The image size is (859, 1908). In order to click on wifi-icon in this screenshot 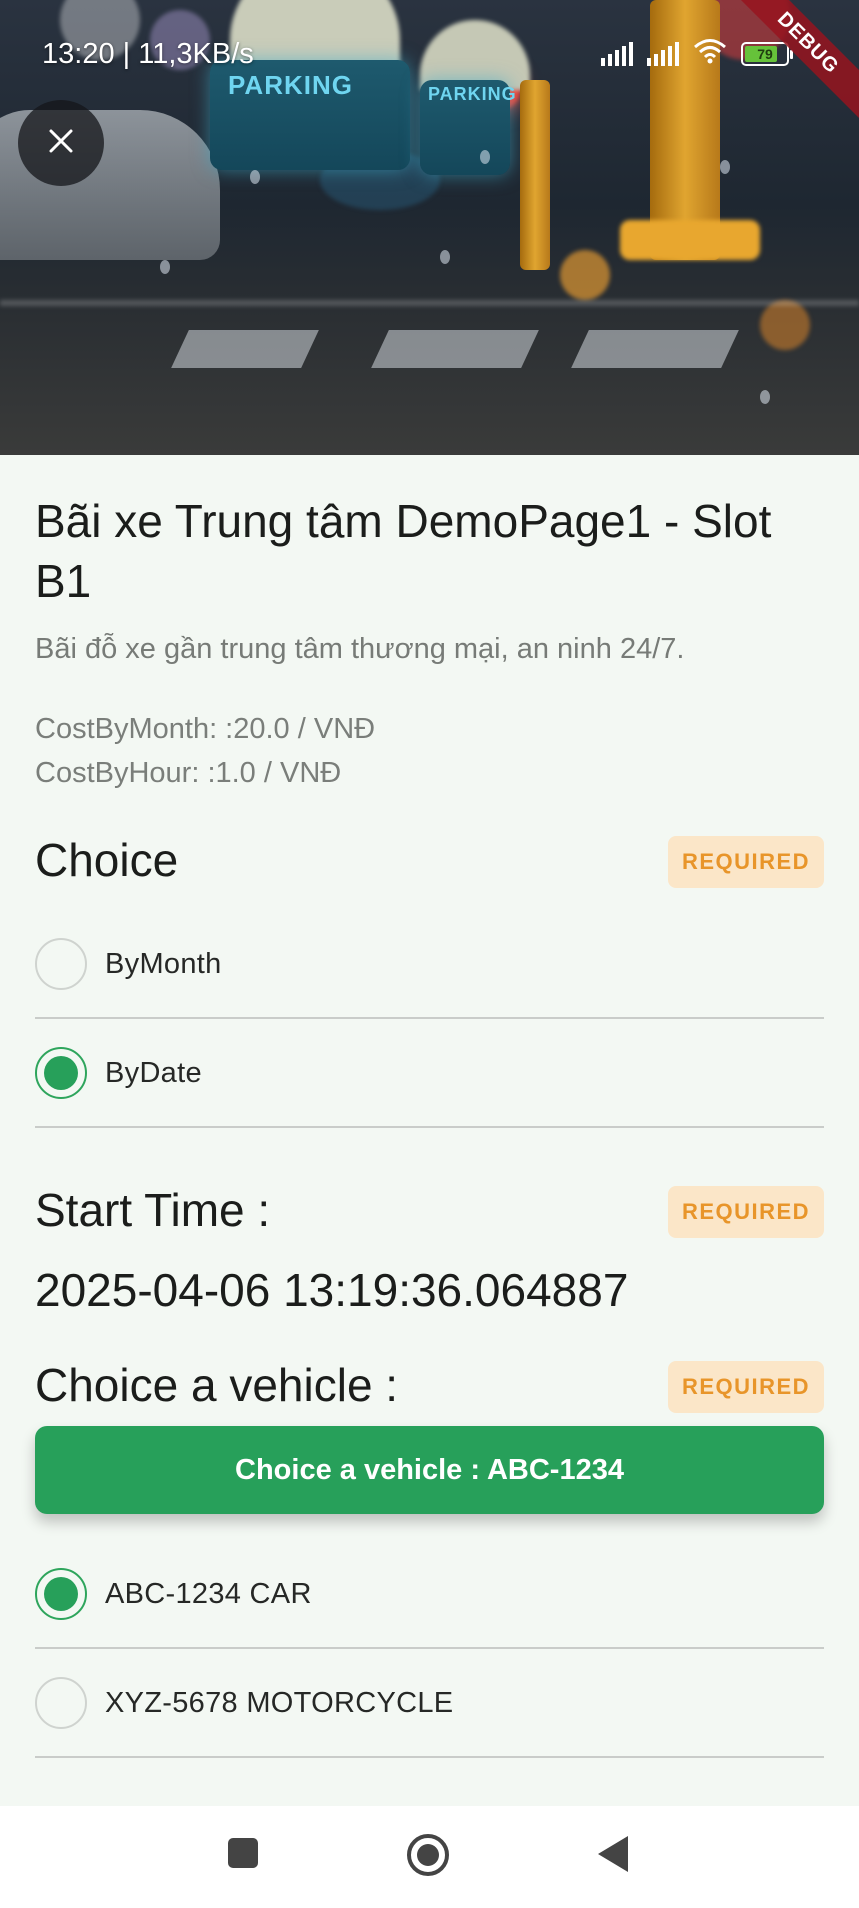, I will do `click(710, 53)`.